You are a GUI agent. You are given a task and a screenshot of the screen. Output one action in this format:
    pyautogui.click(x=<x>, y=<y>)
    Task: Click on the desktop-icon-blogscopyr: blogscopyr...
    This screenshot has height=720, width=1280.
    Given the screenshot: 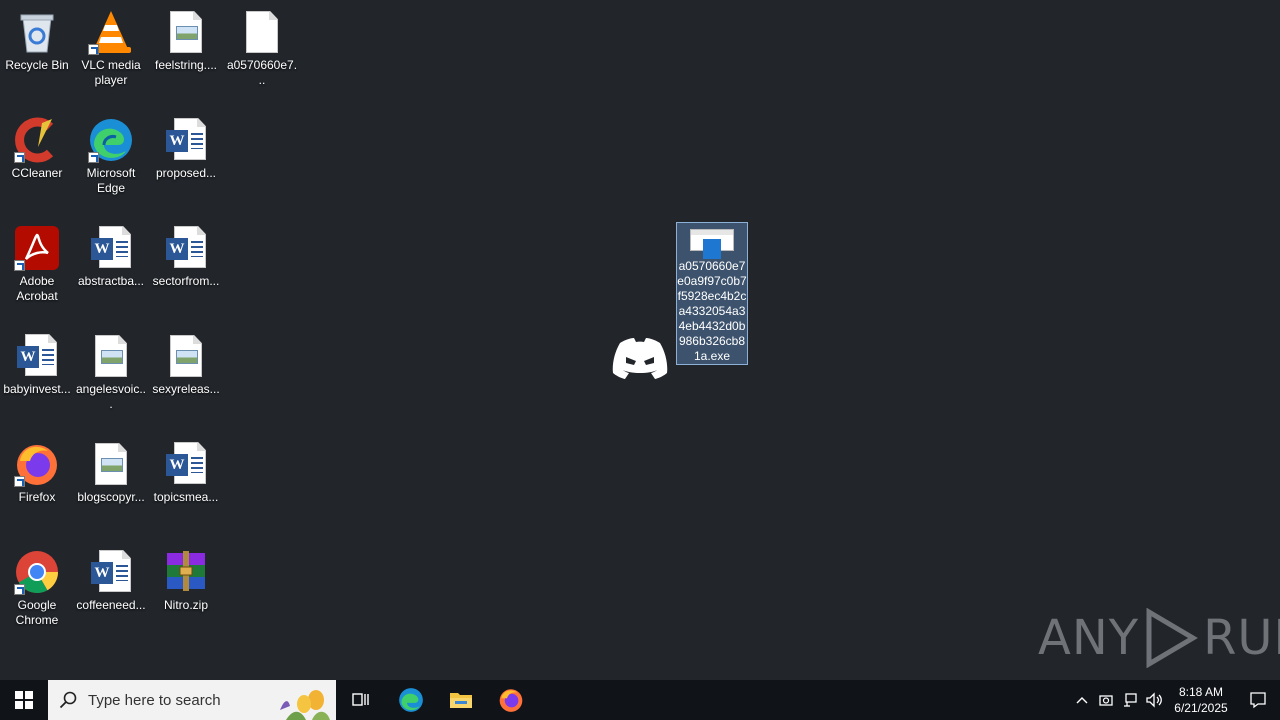 What is the action you would take?
    pyautogui.click(x=111, y=472)
    